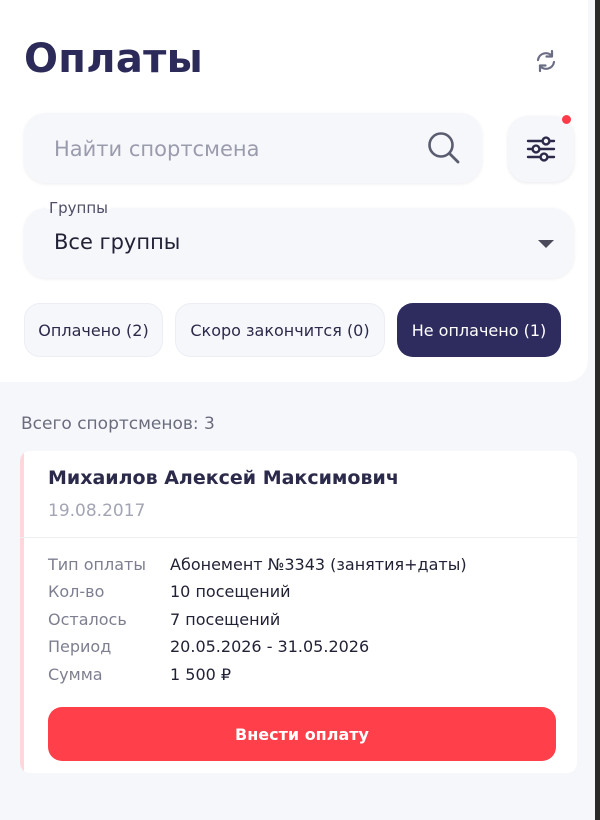 The width and height of the screenshot is (600, 820). I want to click on remaining-value: 7 посещений, so click(225, 619).